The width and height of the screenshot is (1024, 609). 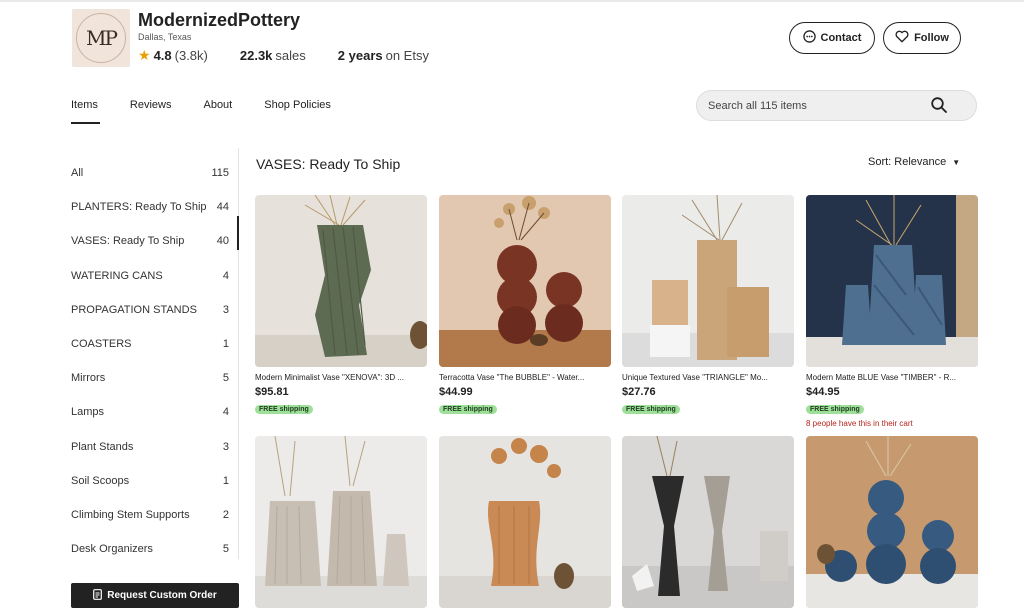 I want to click on sidebar-item-watering-cans: WATERING CANS 4, so click(x=155, y=276).